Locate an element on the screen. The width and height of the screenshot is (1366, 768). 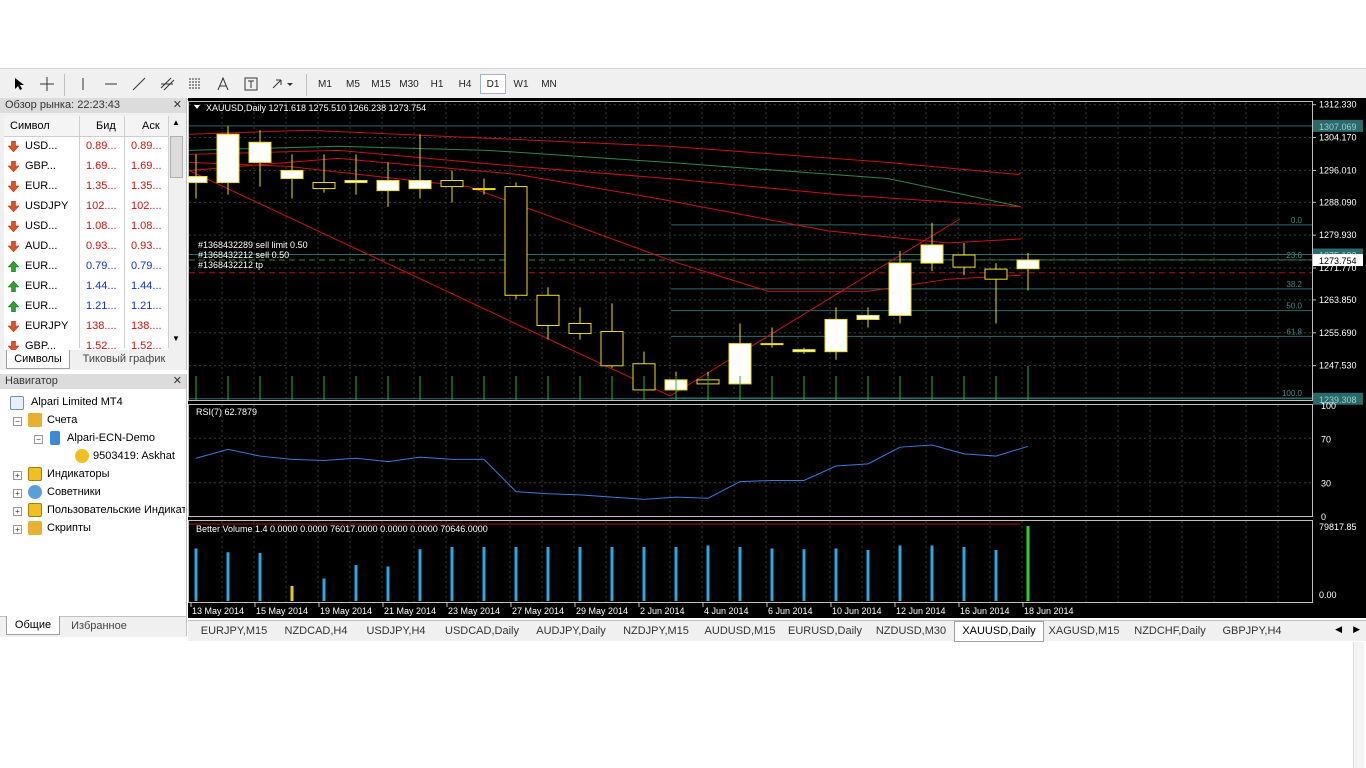
trendline-icon is located at coordinates (139, 84).